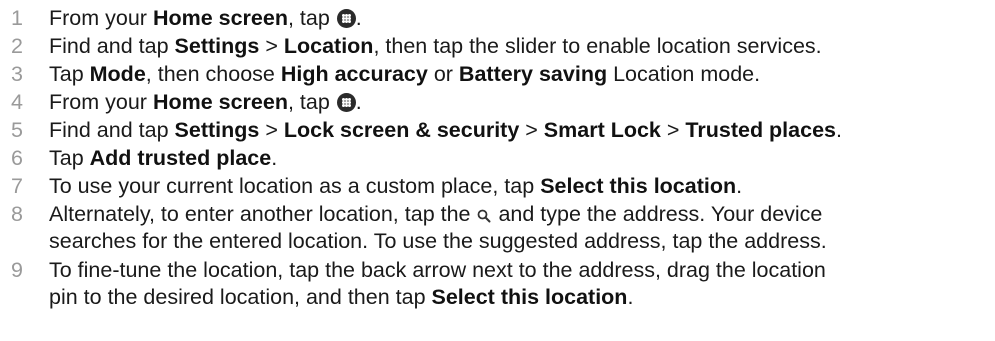 The width and height of the screenshot is (995, 341). I want to click on step-number: 5, so click(17, 130).